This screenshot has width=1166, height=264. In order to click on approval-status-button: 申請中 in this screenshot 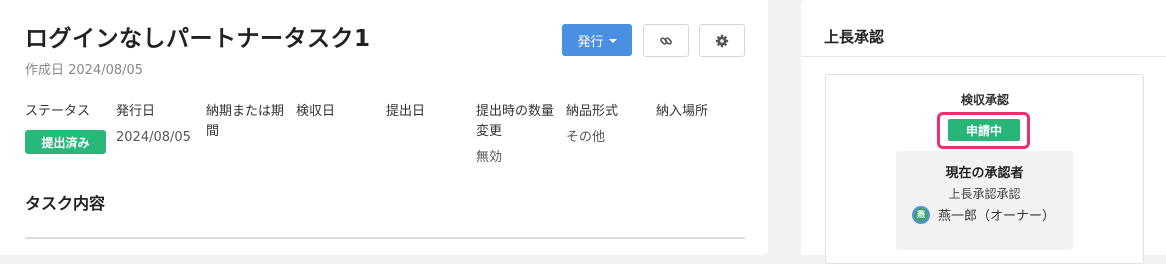, I will do `click(984, 130)`.